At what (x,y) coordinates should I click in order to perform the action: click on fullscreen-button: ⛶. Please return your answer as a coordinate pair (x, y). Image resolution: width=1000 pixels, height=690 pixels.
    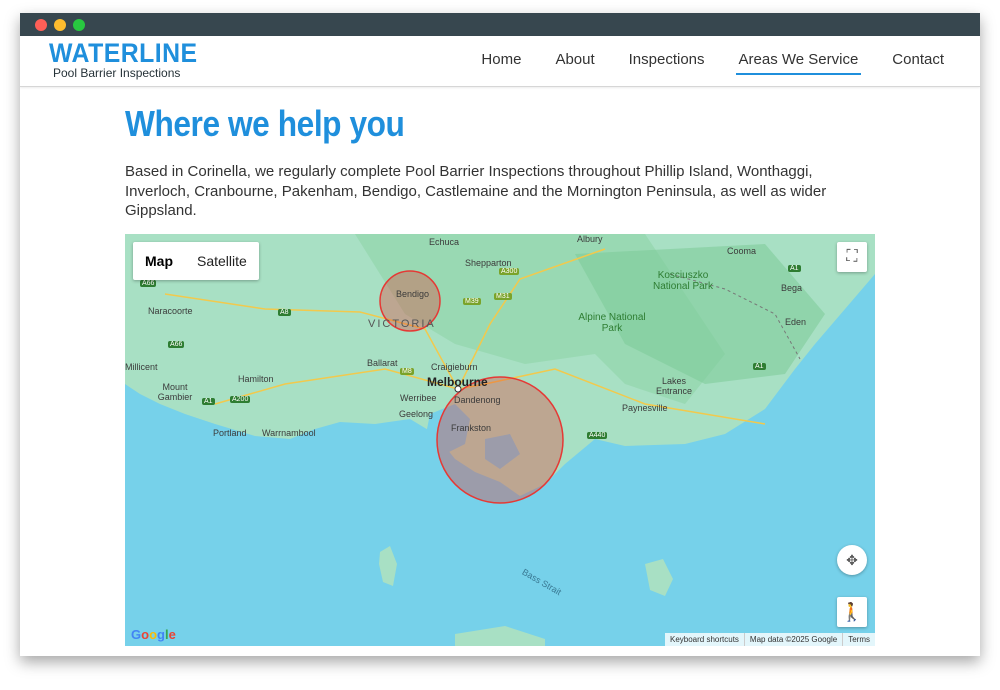
    Looking at the image, I should click on (852, 257).